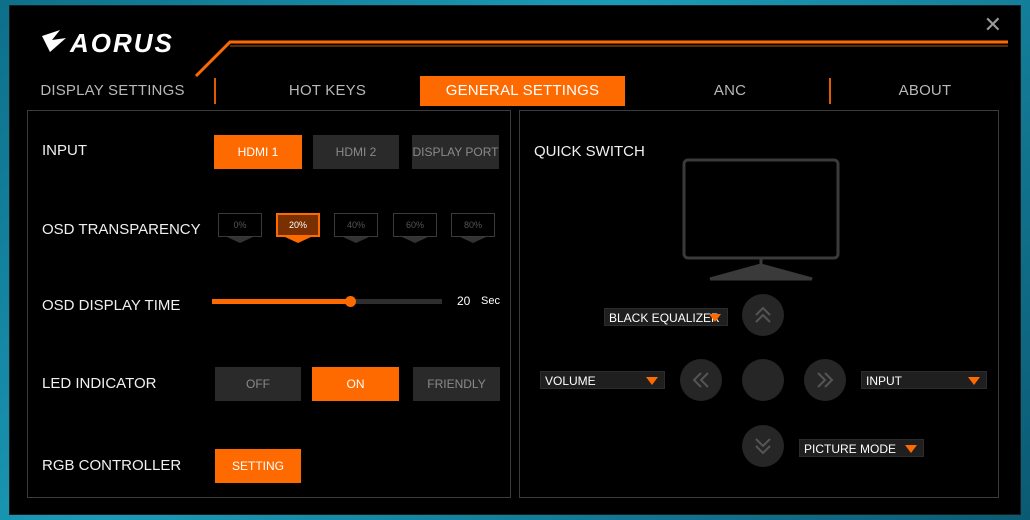 The width and height of the screenshot is (1030, 520). I want to click on transparency-0-option: 0%, so click(240, 229).